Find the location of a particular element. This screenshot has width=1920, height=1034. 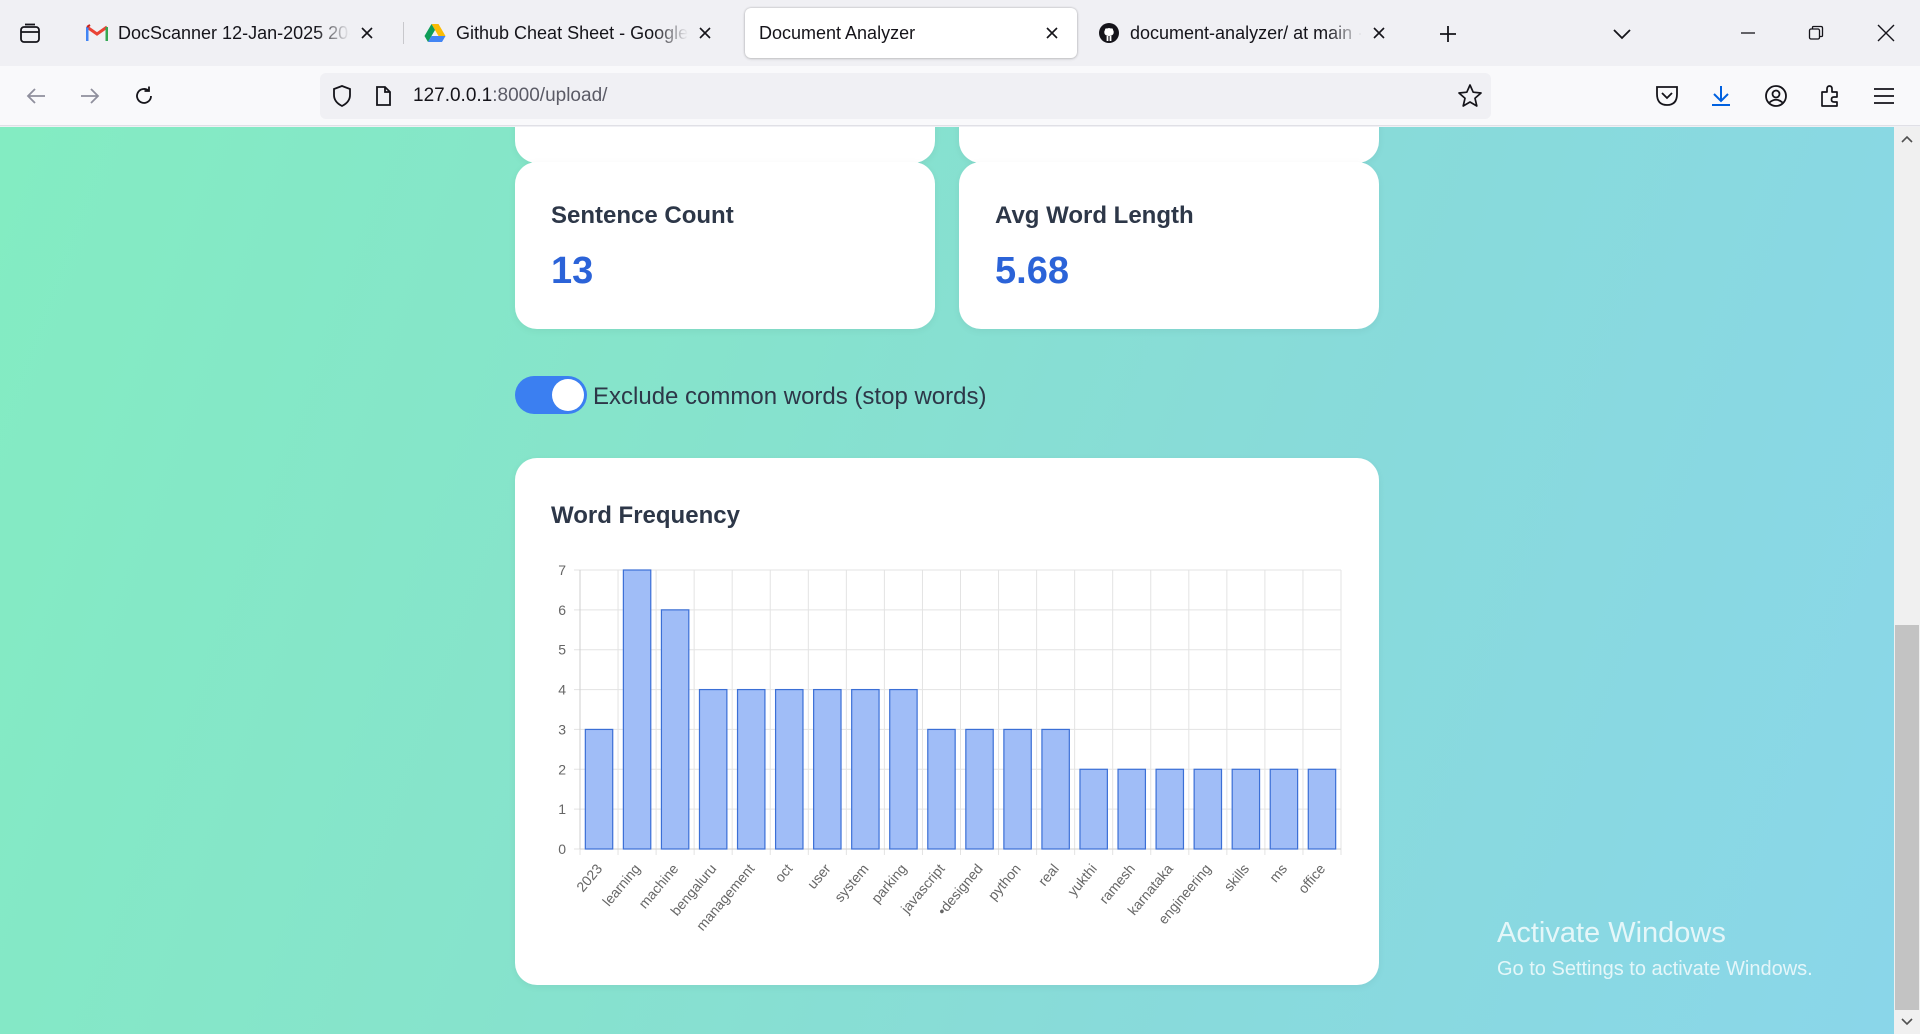

stop-words-toggle-label: Exclude common words (stop words) is located at coordinates (789, 397).